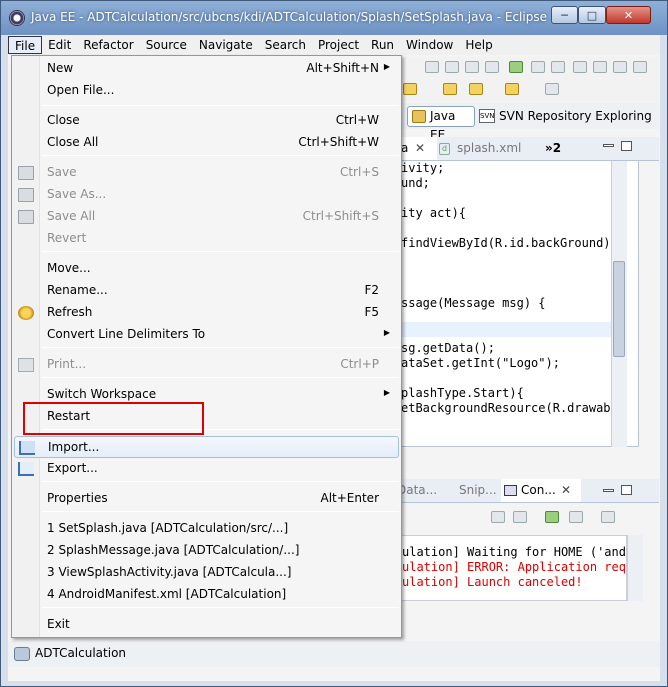 The image size is (668, 687). I want to click on eclipse-app-icon, so click(17, 18).